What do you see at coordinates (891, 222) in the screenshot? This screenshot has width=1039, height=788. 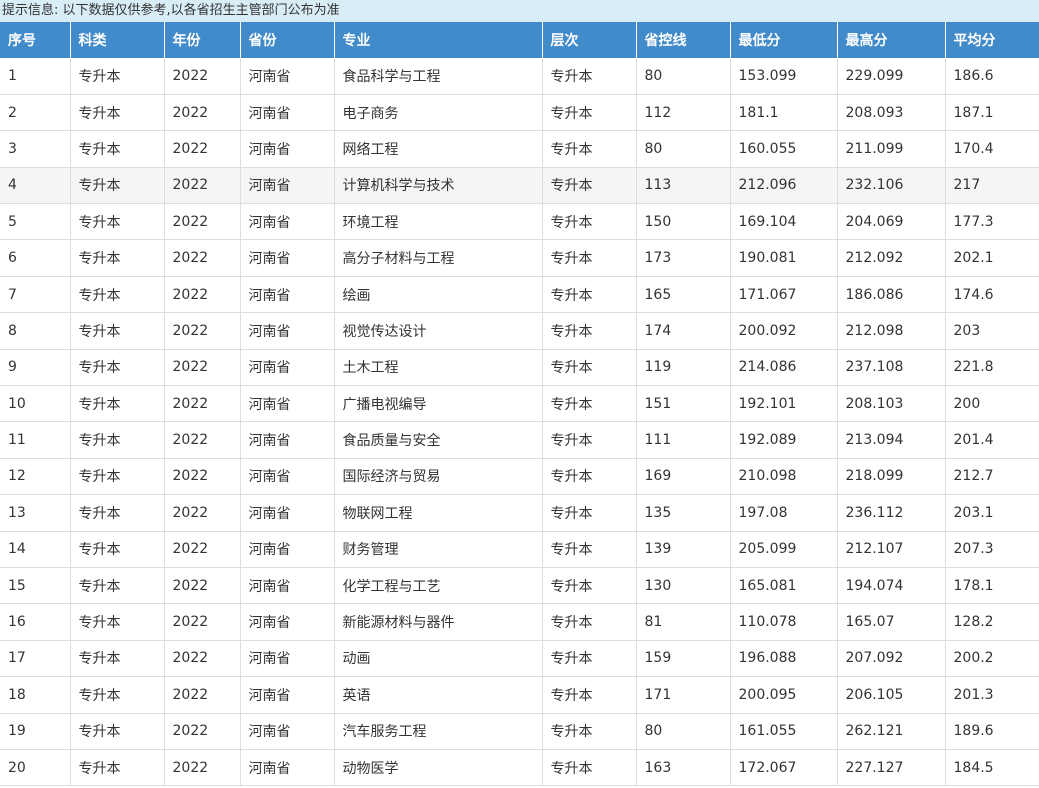 I see `cell-max-score: 204.069` at bounding box center [891, 222].